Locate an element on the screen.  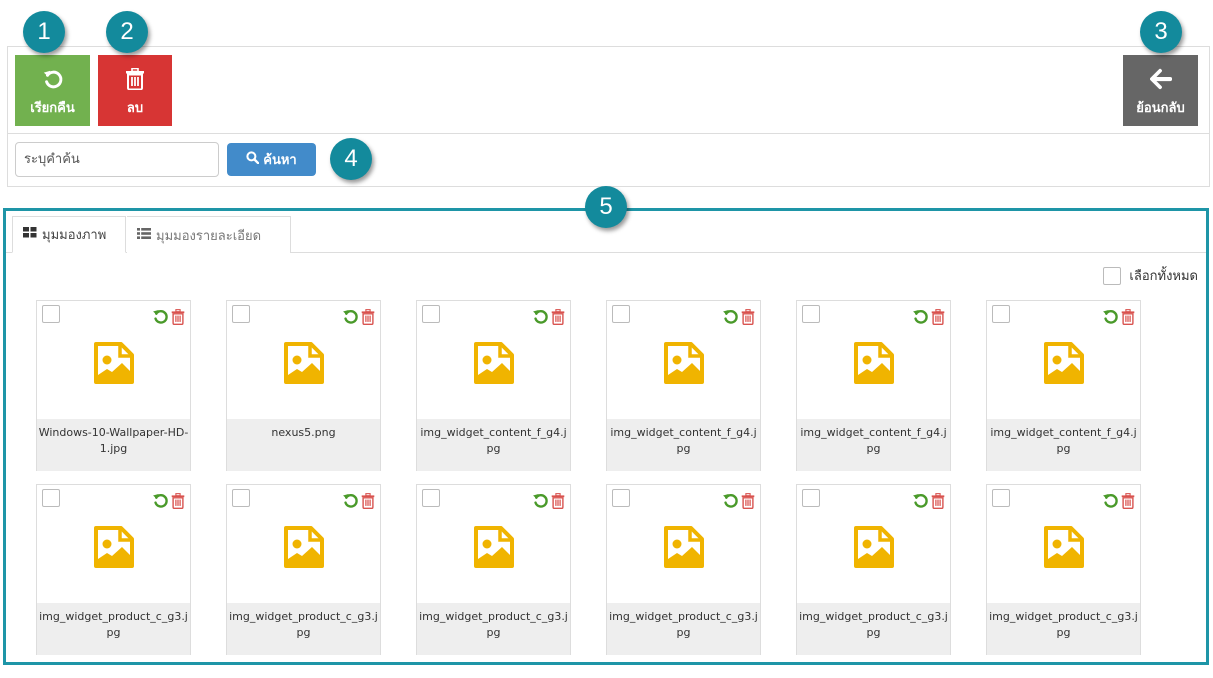
file-name: nexus5.png is located at coordinates (303, 445).